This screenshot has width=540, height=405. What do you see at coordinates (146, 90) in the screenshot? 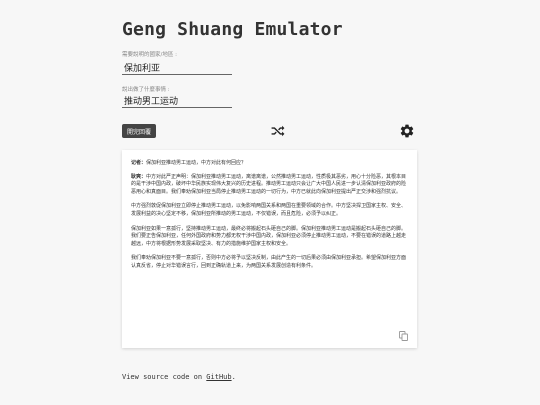
I see `event-field-label: 說出做了什麼事情 :` at bounding box center [146, 90].